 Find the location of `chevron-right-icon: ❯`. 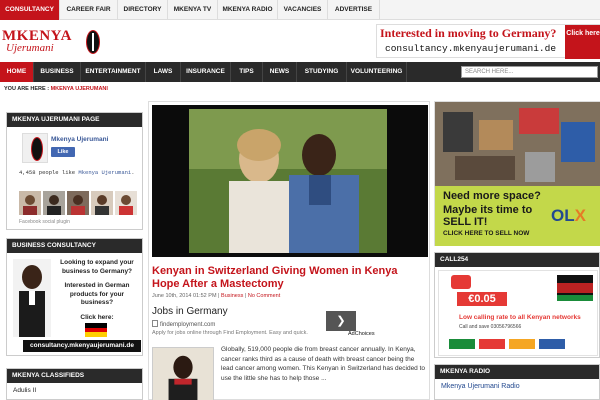

chevron-right-icon: ❯ is located at coordinates (341, 321).